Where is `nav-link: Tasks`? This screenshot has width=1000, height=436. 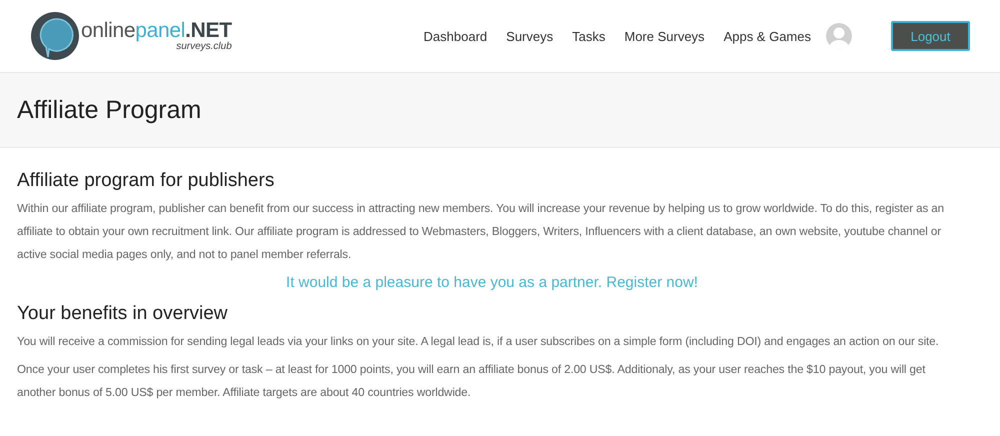 nav-link: Tasks is located at coordinates (589, 36).